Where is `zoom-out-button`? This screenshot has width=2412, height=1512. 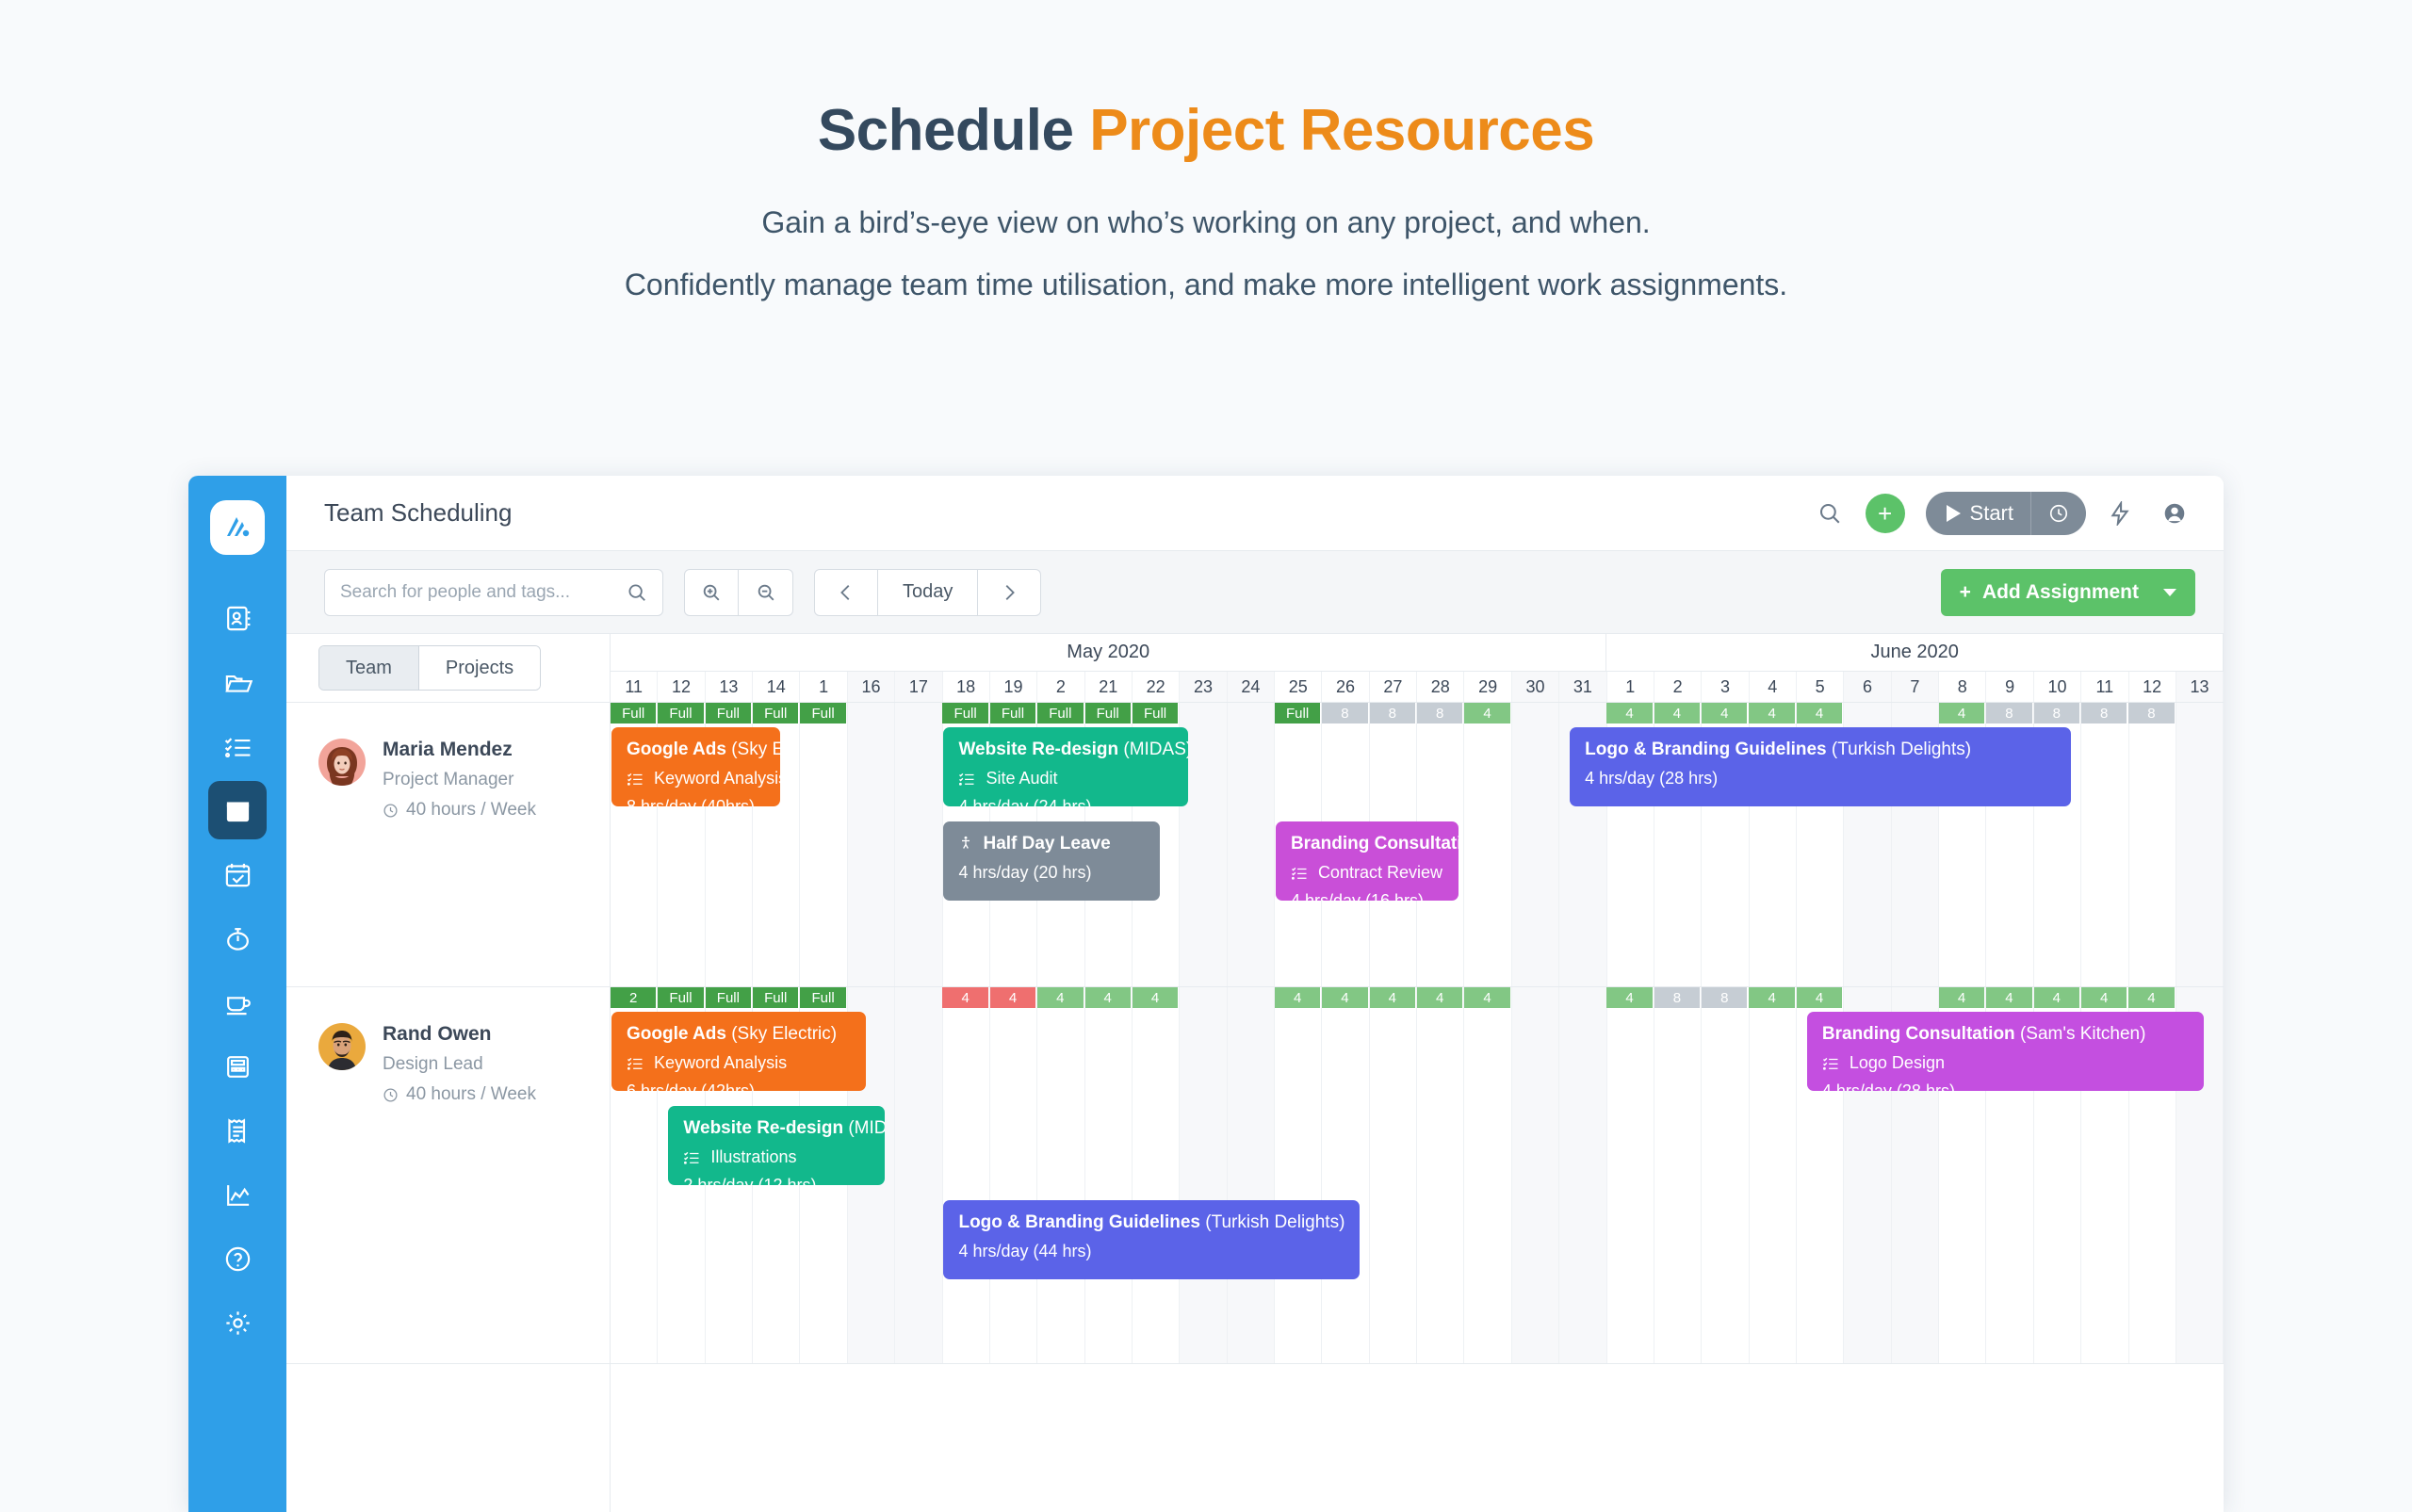 zoom-out-button is located at coordinates (766, 592).